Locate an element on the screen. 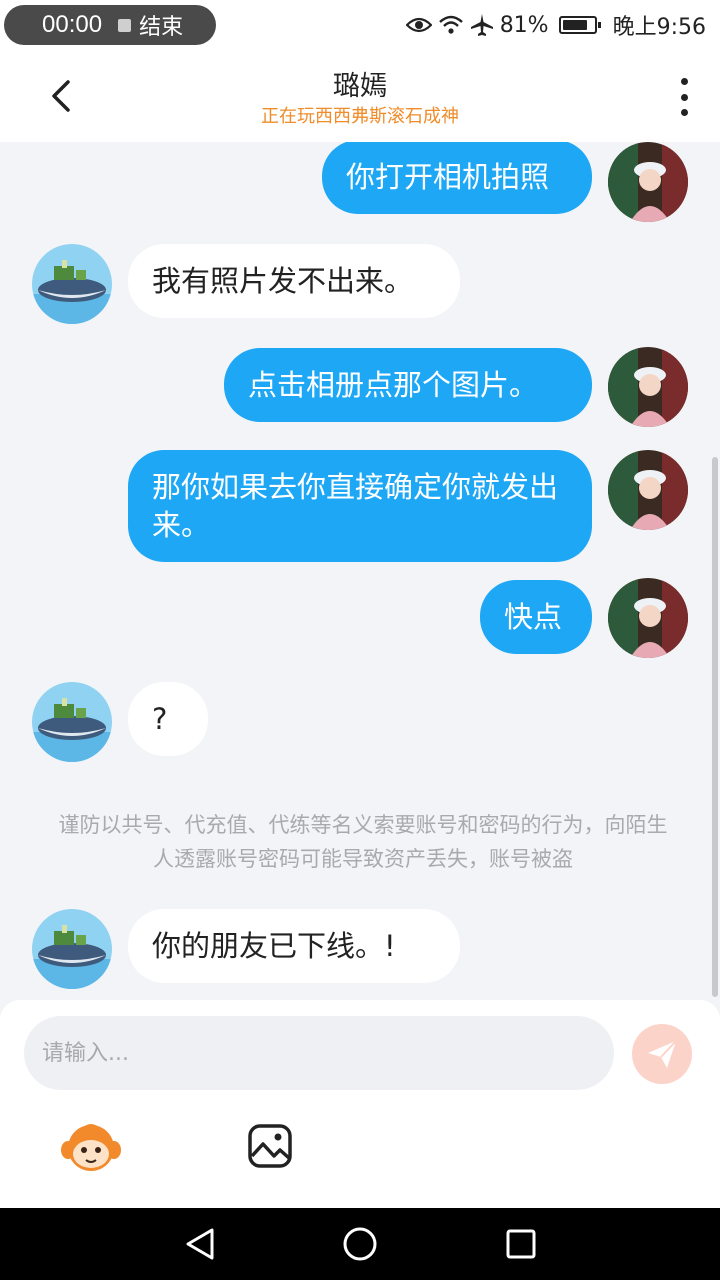  message-text: 快点 is located at coordinates (533, 617).